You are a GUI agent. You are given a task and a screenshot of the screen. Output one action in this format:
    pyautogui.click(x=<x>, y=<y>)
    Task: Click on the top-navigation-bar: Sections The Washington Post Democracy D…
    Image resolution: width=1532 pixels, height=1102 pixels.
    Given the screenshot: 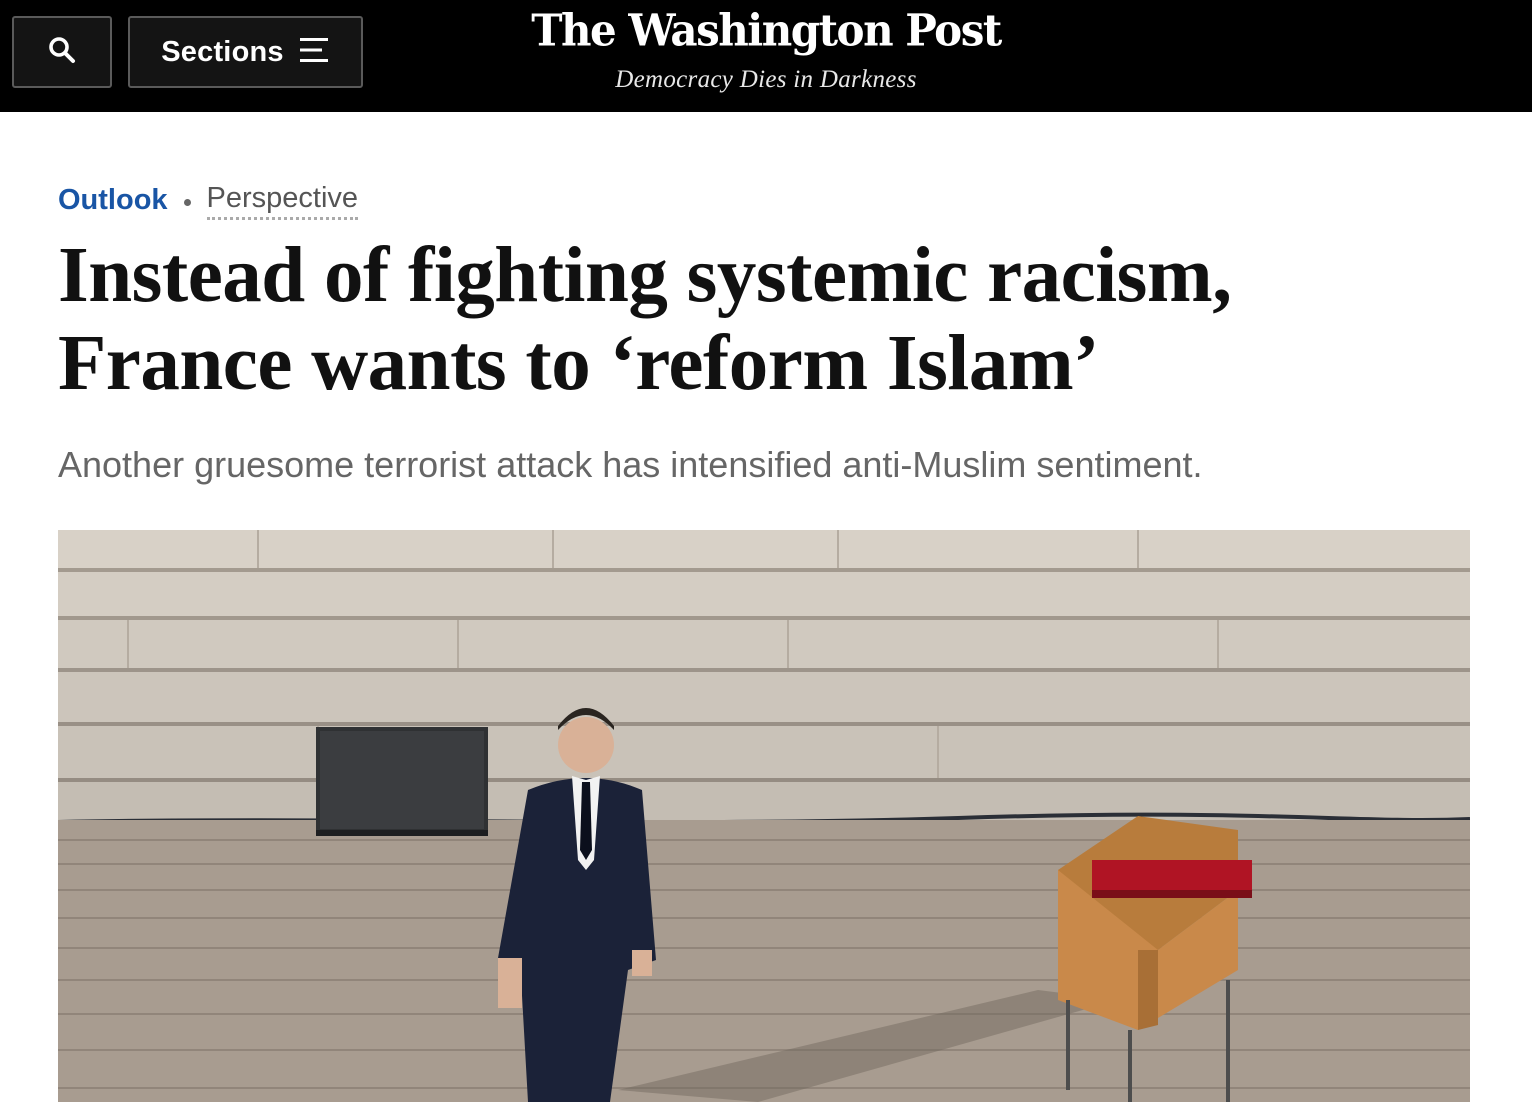 What is the action you would take?
    pyautogui.click(x=766, y=56)
    